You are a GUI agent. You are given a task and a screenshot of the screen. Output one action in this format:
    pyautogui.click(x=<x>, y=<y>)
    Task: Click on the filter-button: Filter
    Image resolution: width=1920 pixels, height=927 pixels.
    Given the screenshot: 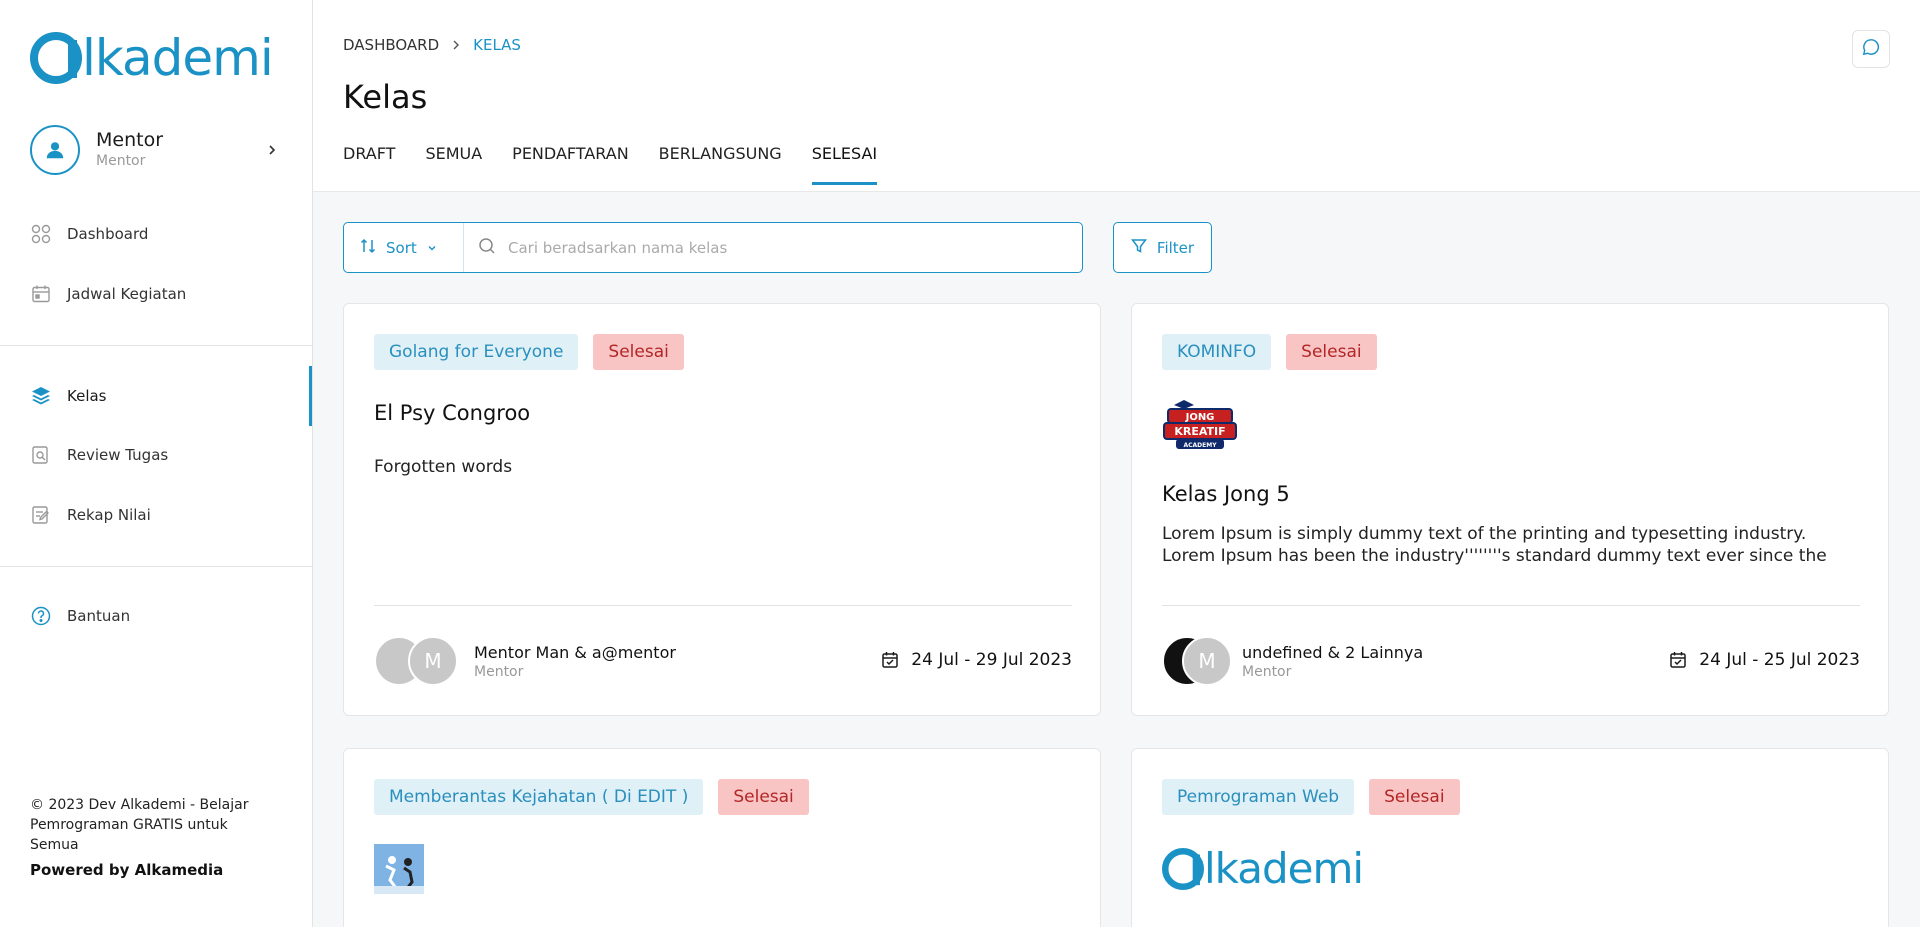 What is the action you would take?
    pyautogui.click(x=1162, y=247)
    